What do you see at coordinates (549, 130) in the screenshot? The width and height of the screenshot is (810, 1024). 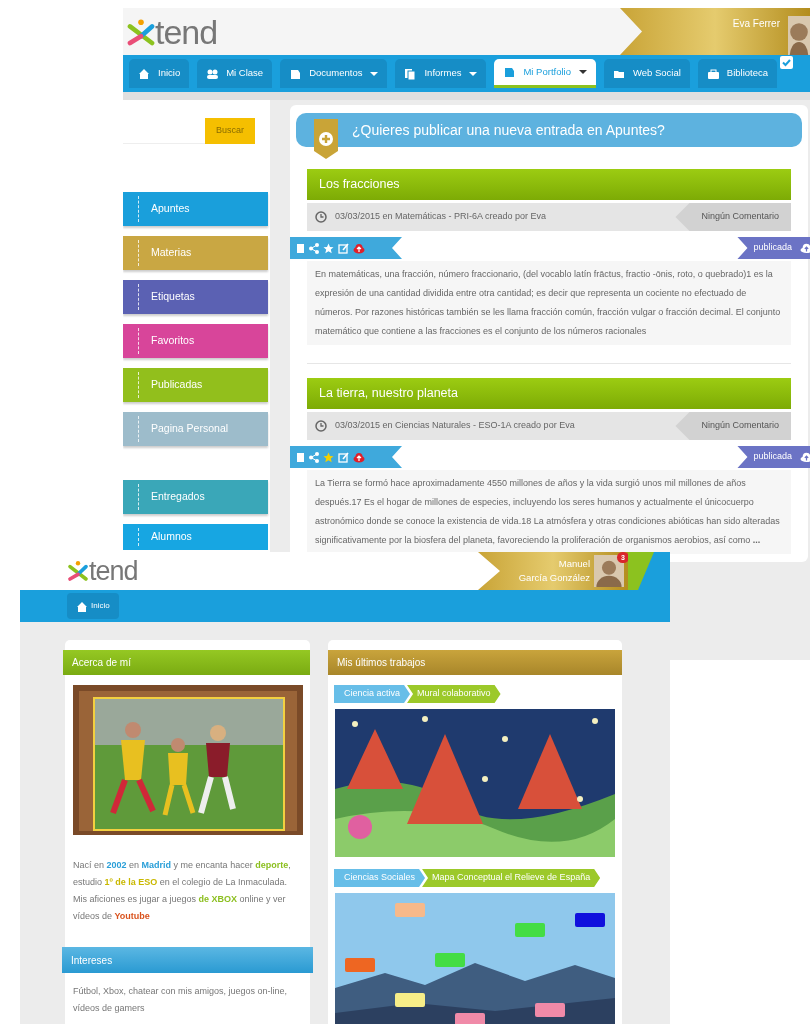 I see `banner: ¿Quieres publicar una nueva entrada en Apuntes?` at bounding box center [549, 130].